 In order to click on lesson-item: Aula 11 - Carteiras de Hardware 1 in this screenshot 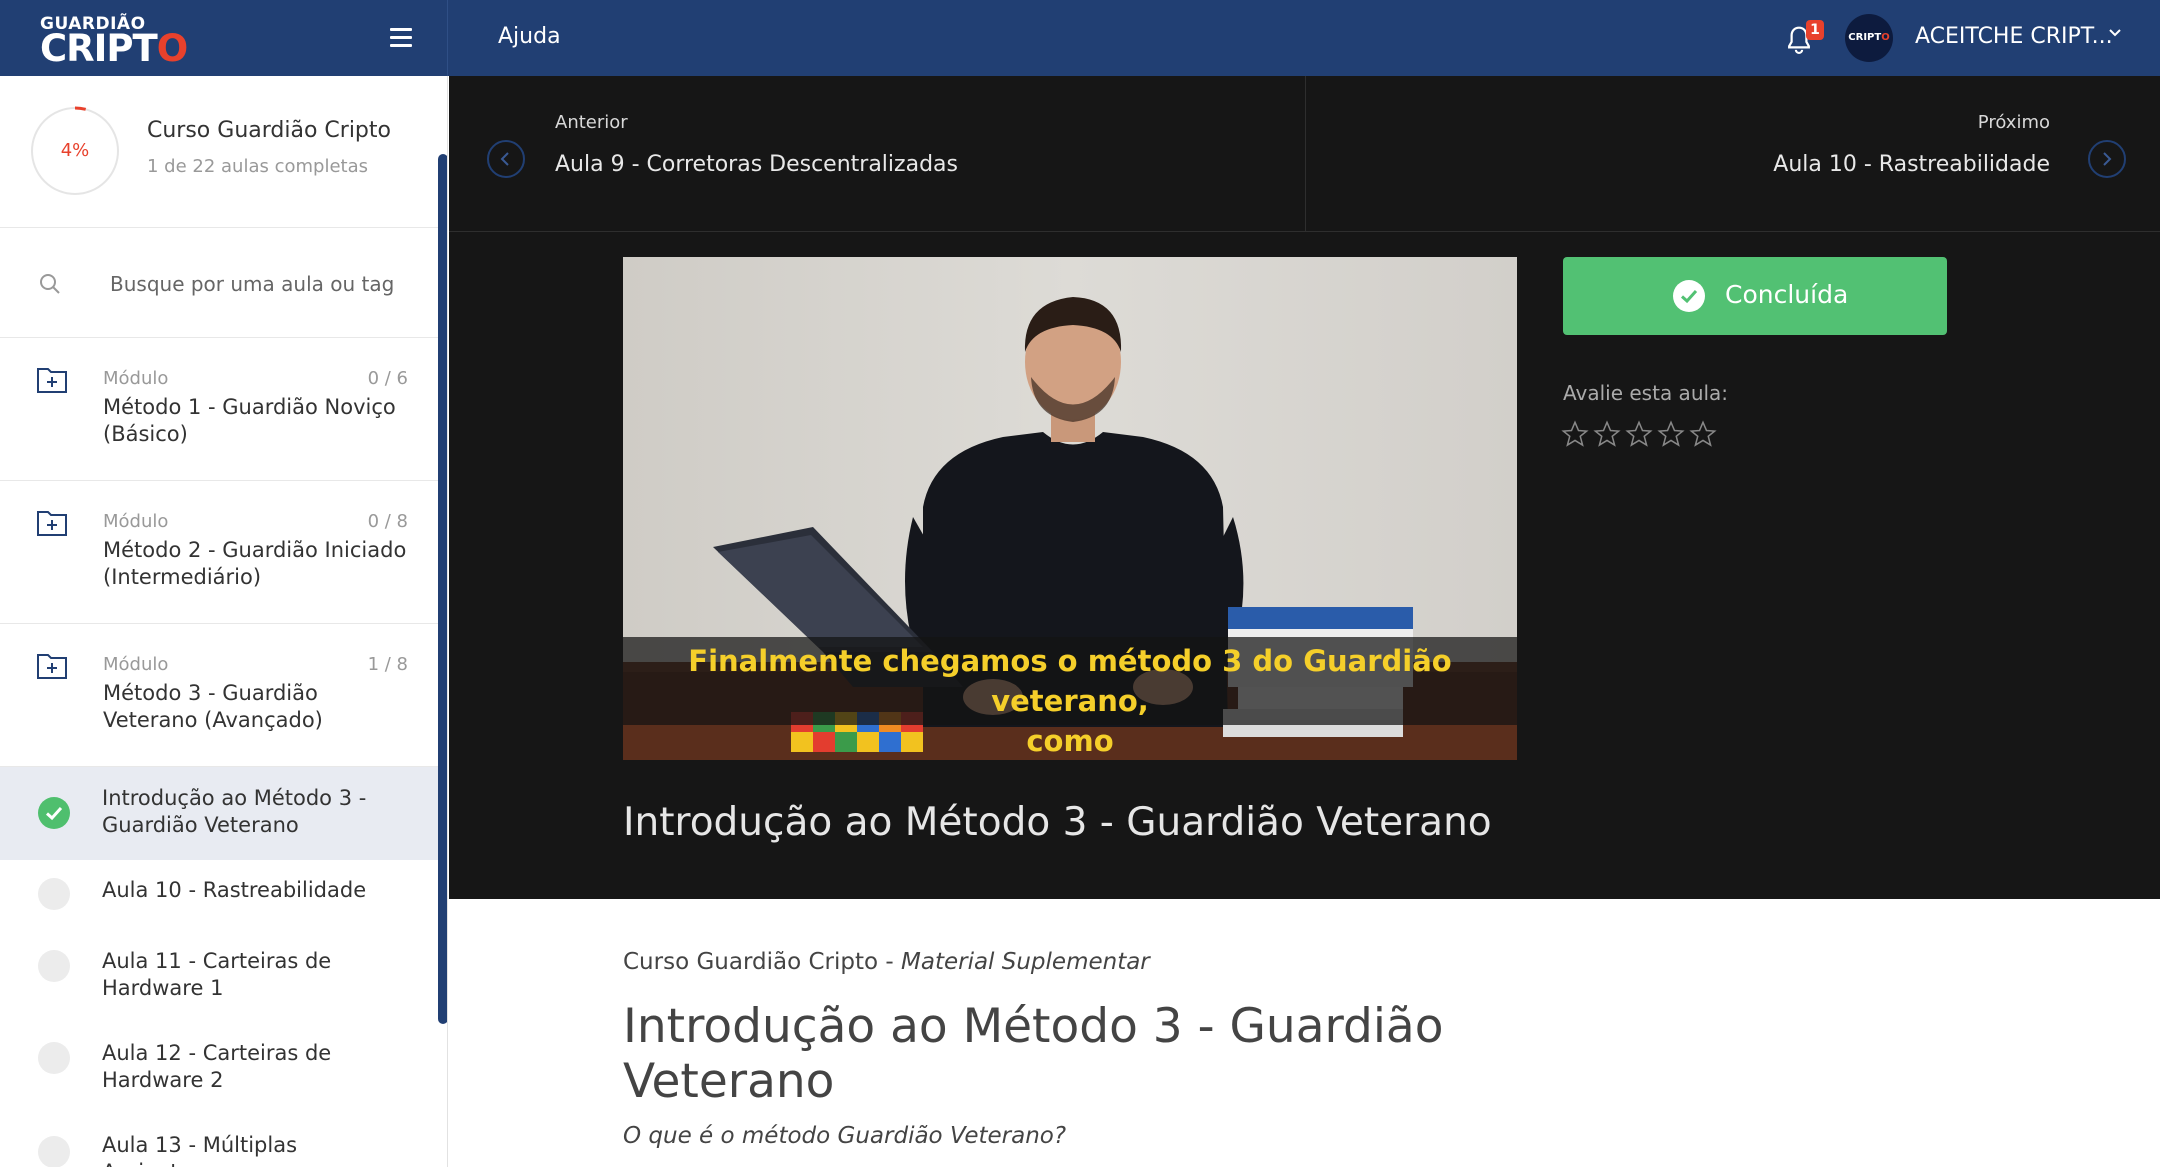, I will do `click(219, 972)`.